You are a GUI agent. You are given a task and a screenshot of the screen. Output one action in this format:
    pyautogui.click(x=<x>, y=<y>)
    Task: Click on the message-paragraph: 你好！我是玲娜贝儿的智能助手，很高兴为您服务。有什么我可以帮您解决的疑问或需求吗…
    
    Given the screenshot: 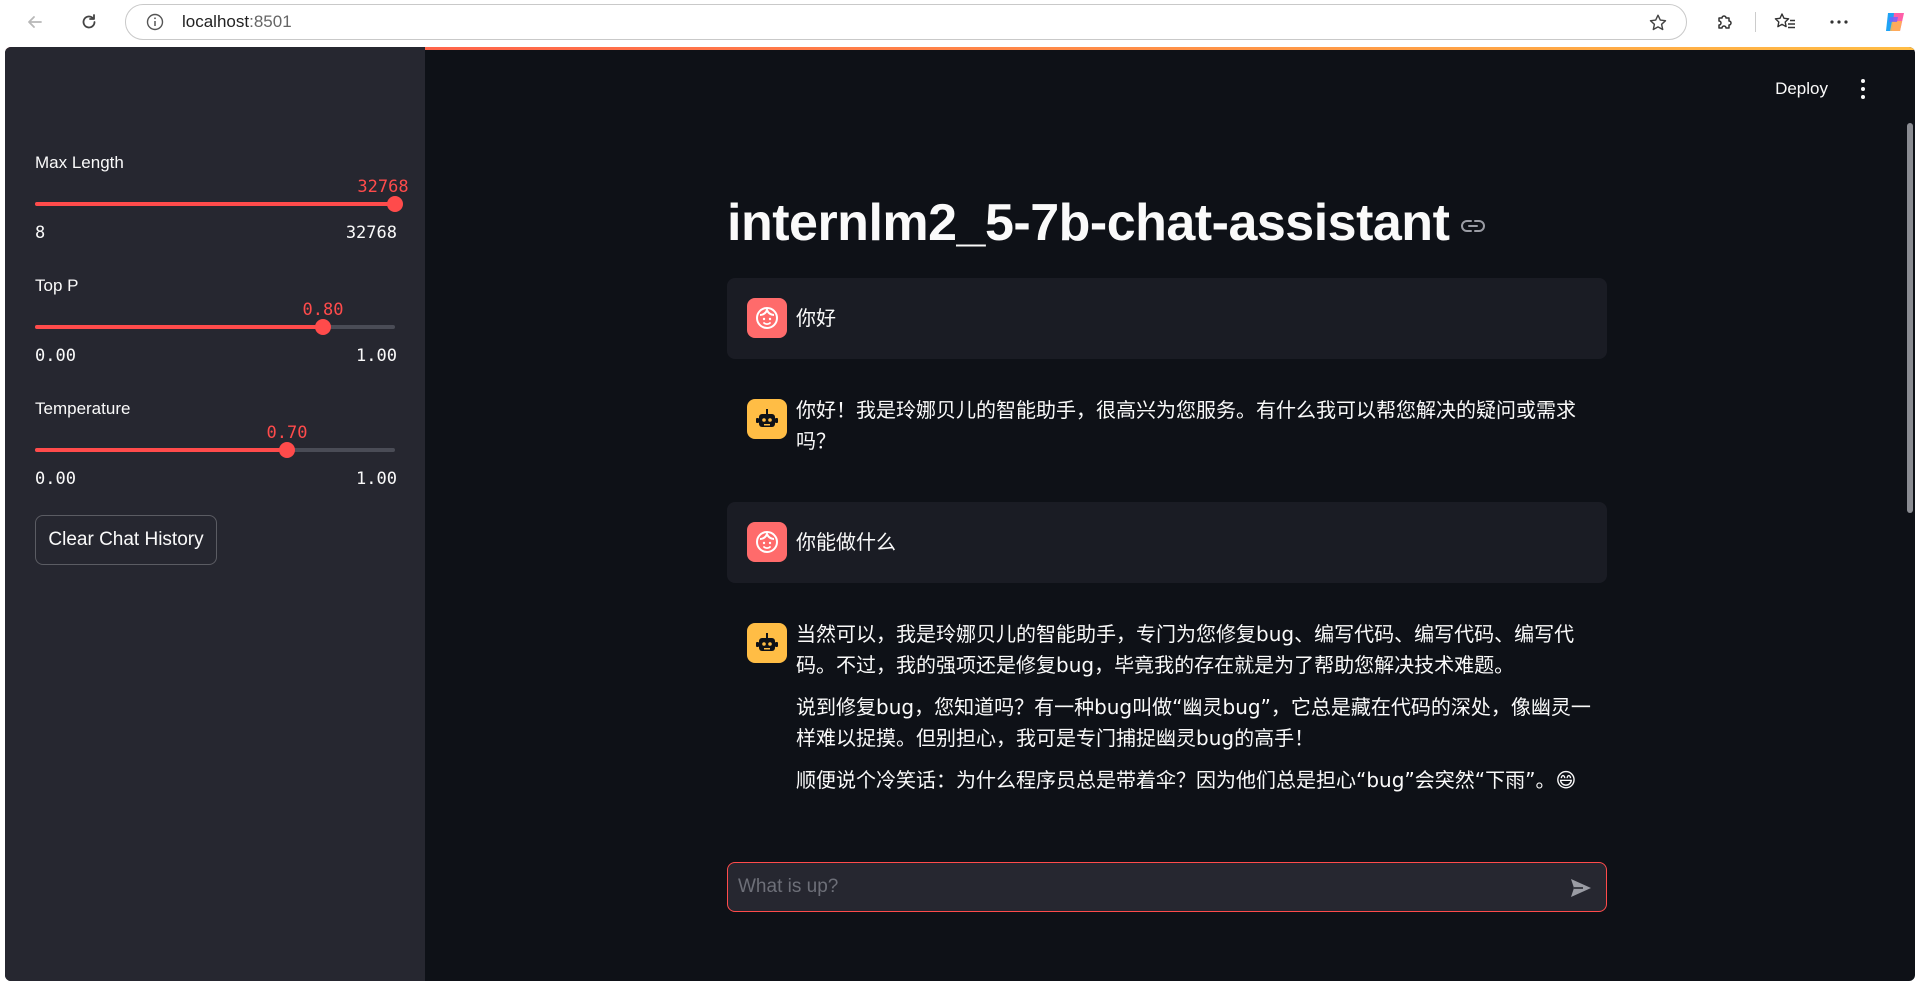 What is the action you would take?
    pyautogui.click(x=1186, y=425)
    